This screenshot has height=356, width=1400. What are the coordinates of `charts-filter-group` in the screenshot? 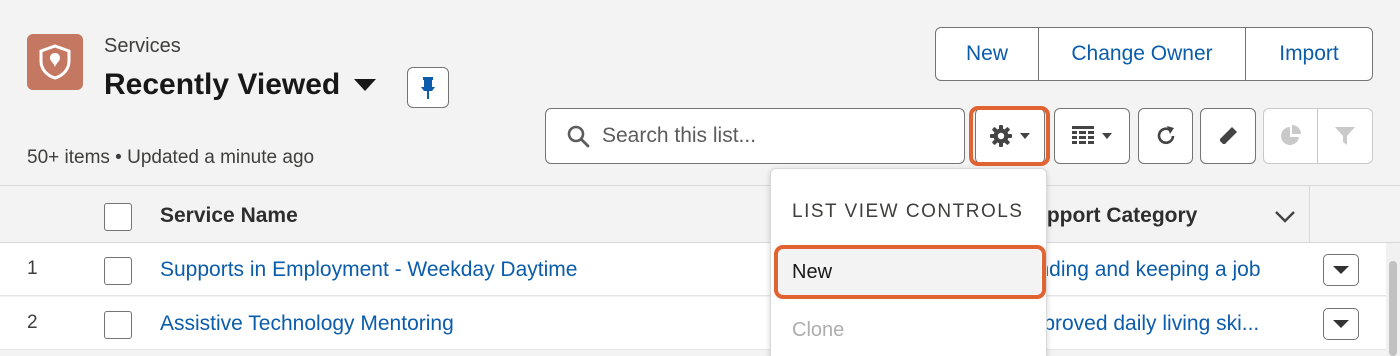 It's located at (1318, 136).